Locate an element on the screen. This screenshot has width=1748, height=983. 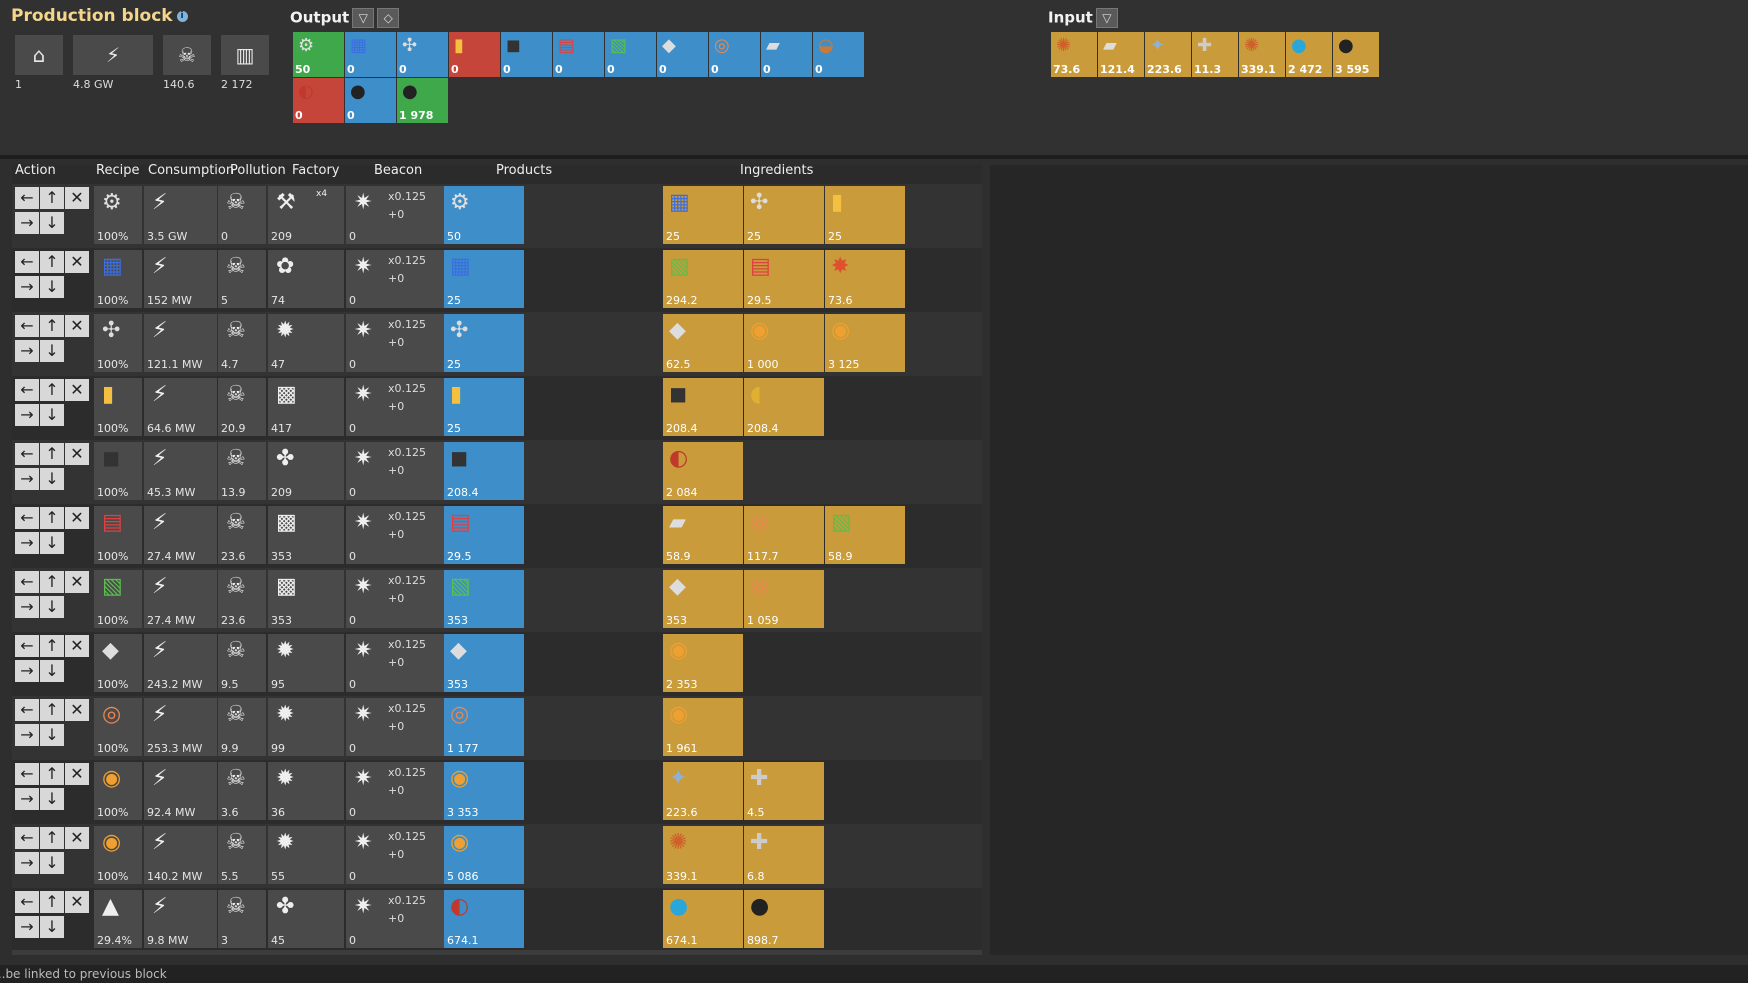
factory-cell: ✤ 45 is located at coordinates (306, 919).